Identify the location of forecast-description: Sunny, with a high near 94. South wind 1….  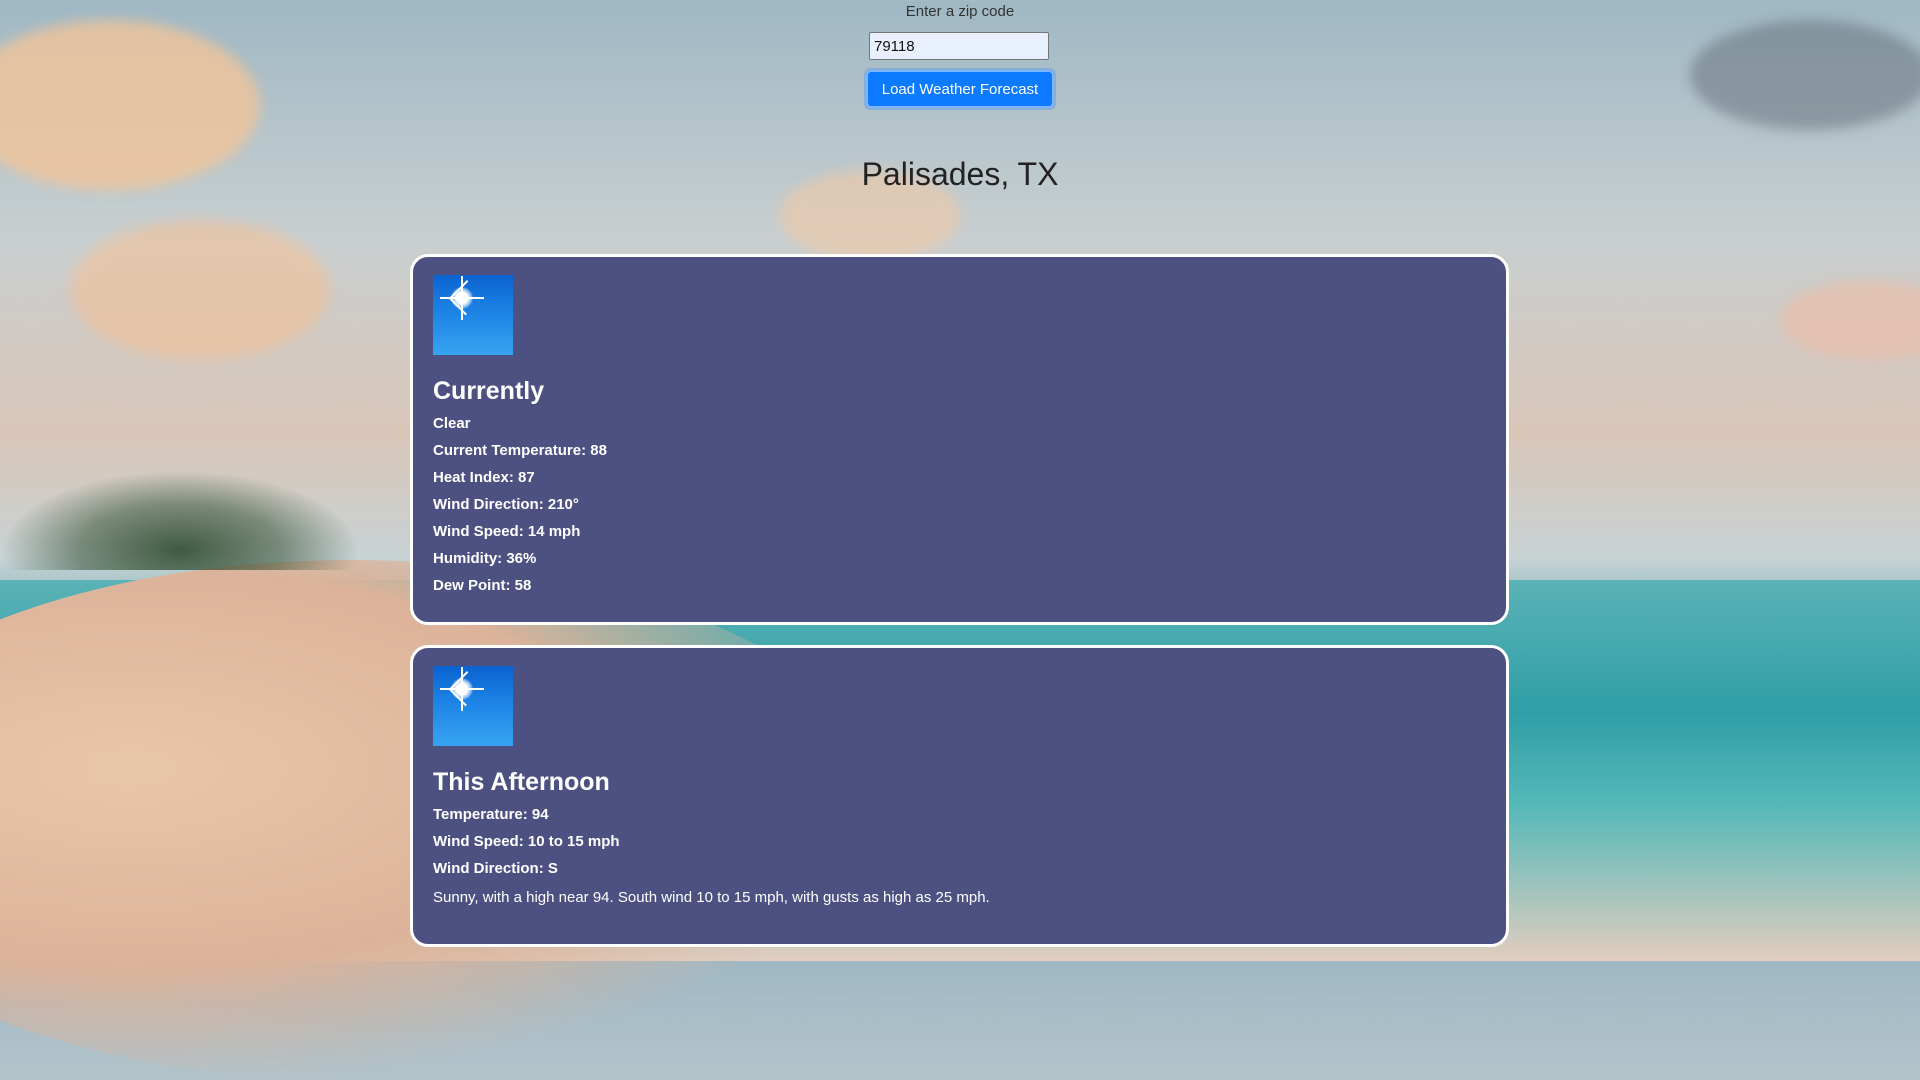
(711, 897).